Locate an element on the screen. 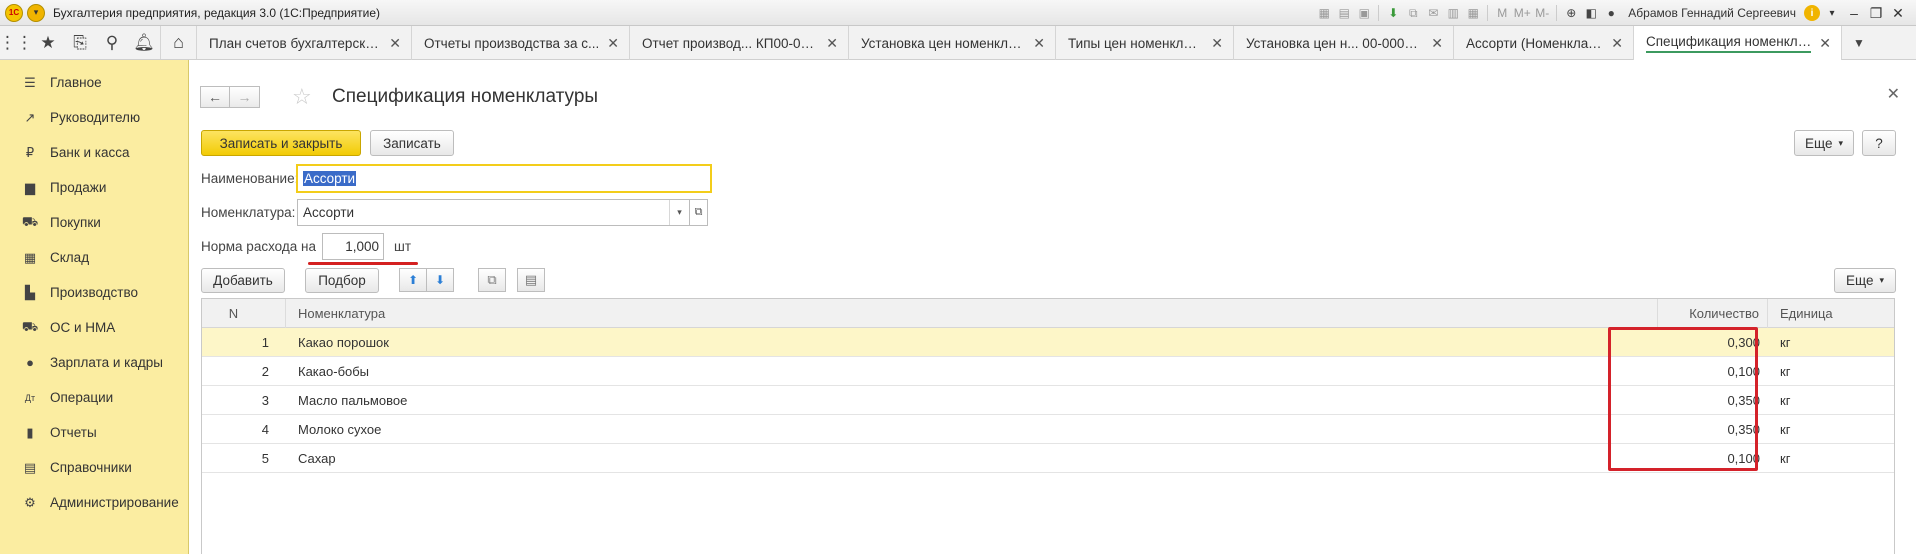 The height and width of the screenshot is (554, 1916). save-icon: ▦ is located at coordinates (1324, 13).